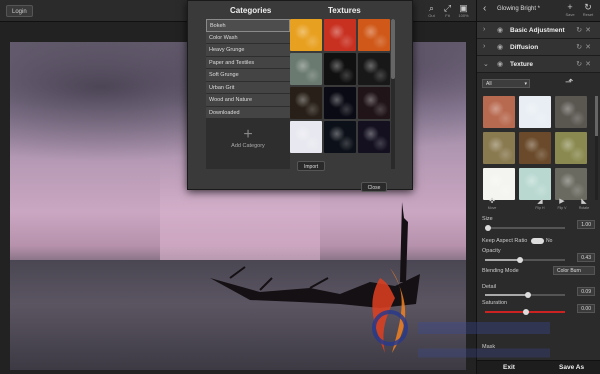 Image resolution: width=600 pixels, height=374 pixels. Describe the element at coordinates (248, 146) in the screenshot. I see `add-category-label: Add Category` at that location.